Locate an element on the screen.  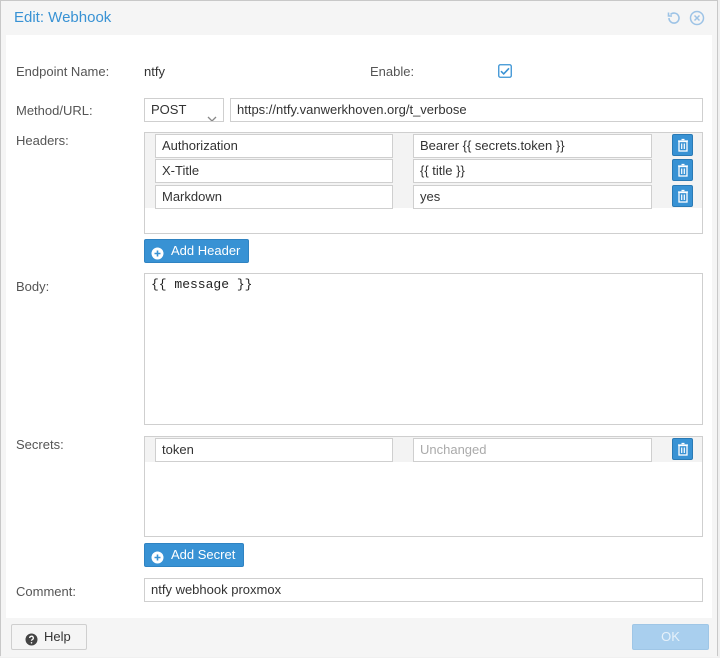
reset-icon is located at coordinates (674, 18).